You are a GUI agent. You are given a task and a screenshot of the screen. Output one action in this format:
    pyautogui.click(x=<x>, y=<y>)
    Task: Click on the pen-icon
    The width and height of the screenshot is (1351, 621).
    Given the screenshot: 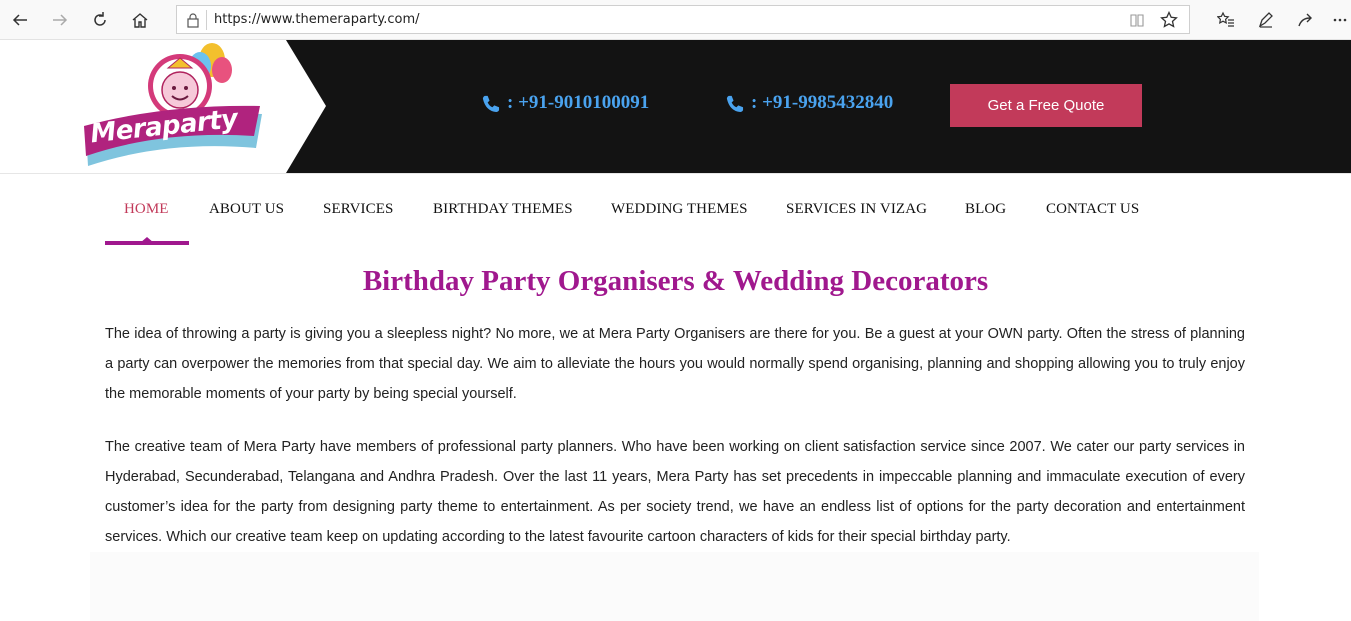 What is the action you would take?
    pyautogui.click(x=1265, y=20)
    